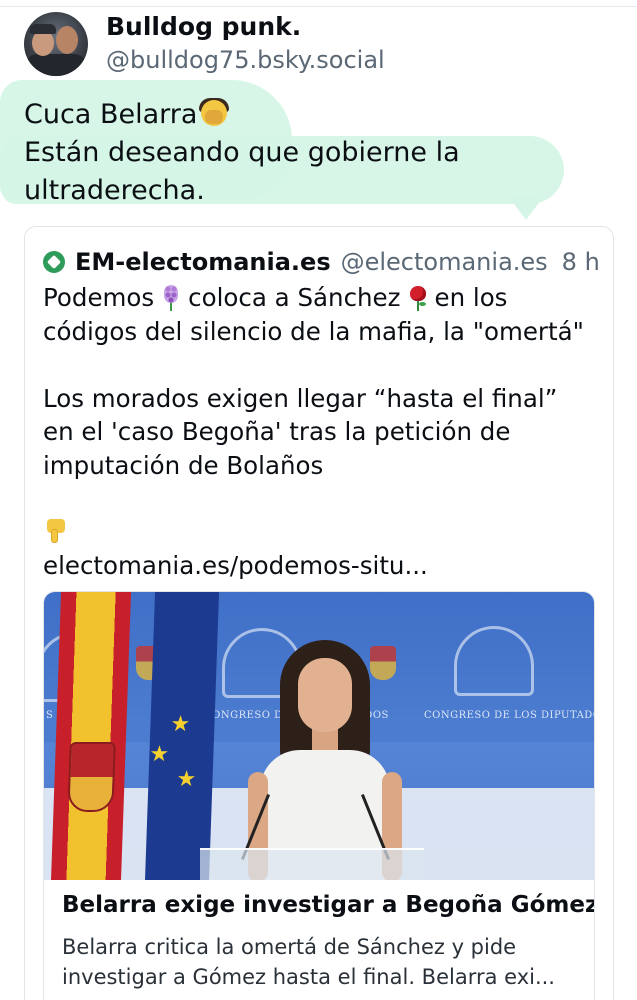 The width and height of the screenshot is (637, 1000). Describe the element at coordinates (277, 431) in the screenshot. I see `quoted-text-line: en el 'caso Begoña' tras la petición de` at that location.